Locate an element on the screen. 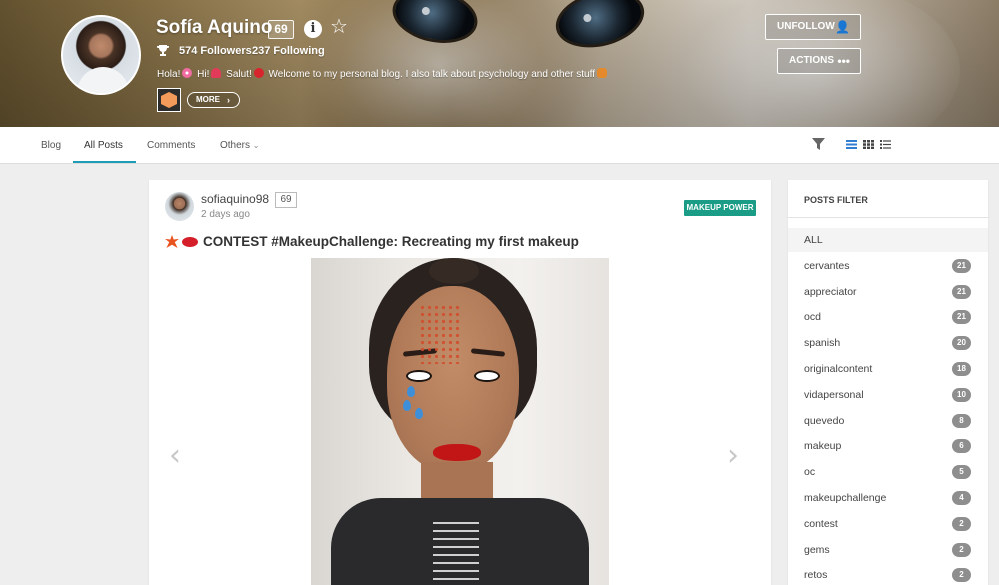  star-icon: ☆ is located at coordinates (340, 27).